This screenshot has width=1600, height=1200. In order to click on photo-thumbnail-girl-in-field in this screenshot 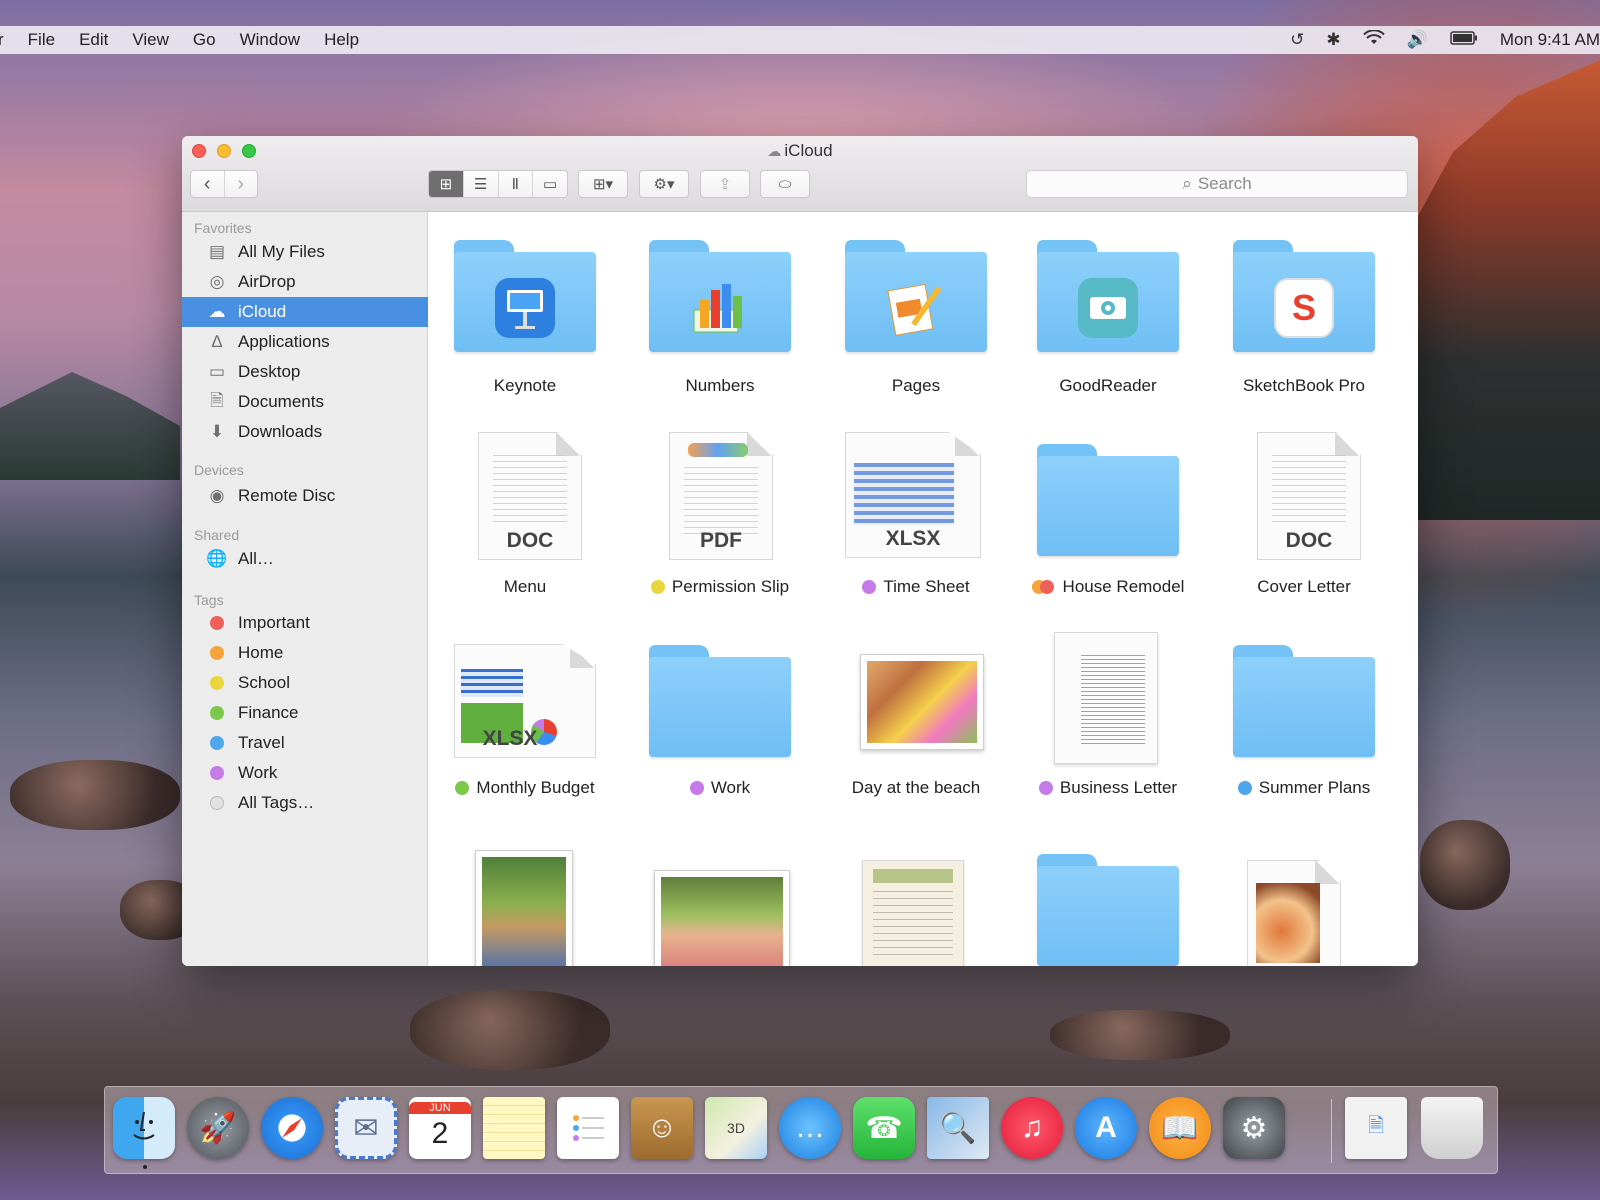, I will do `click(722, 918)`.